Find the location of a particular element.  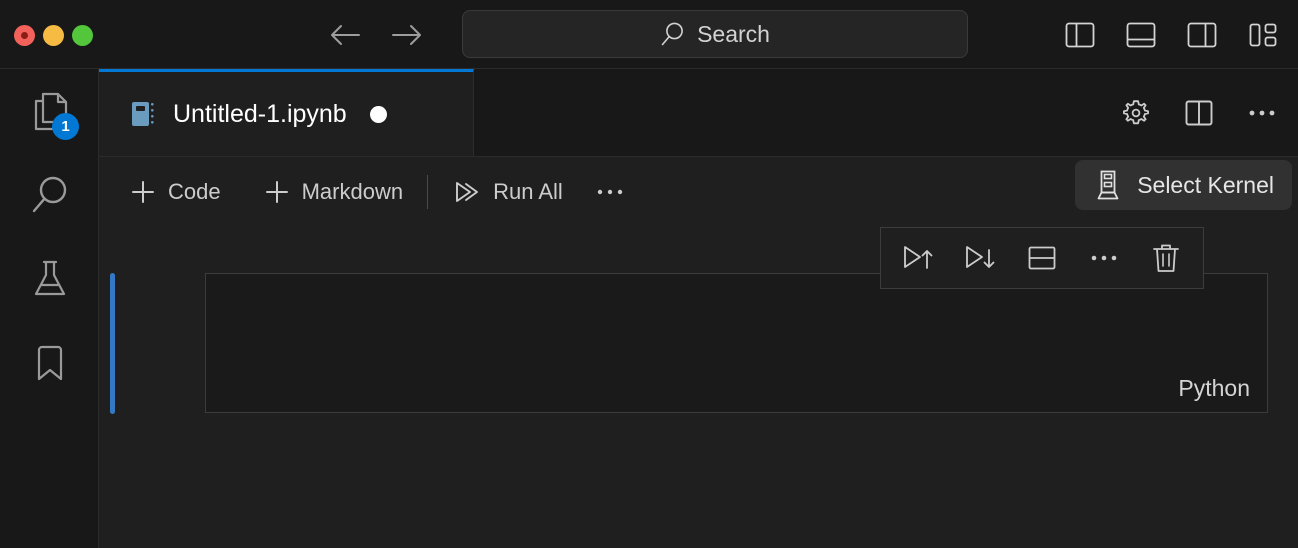

select-kernel-label: Select Kernel is located at coordinates (1205, 184).